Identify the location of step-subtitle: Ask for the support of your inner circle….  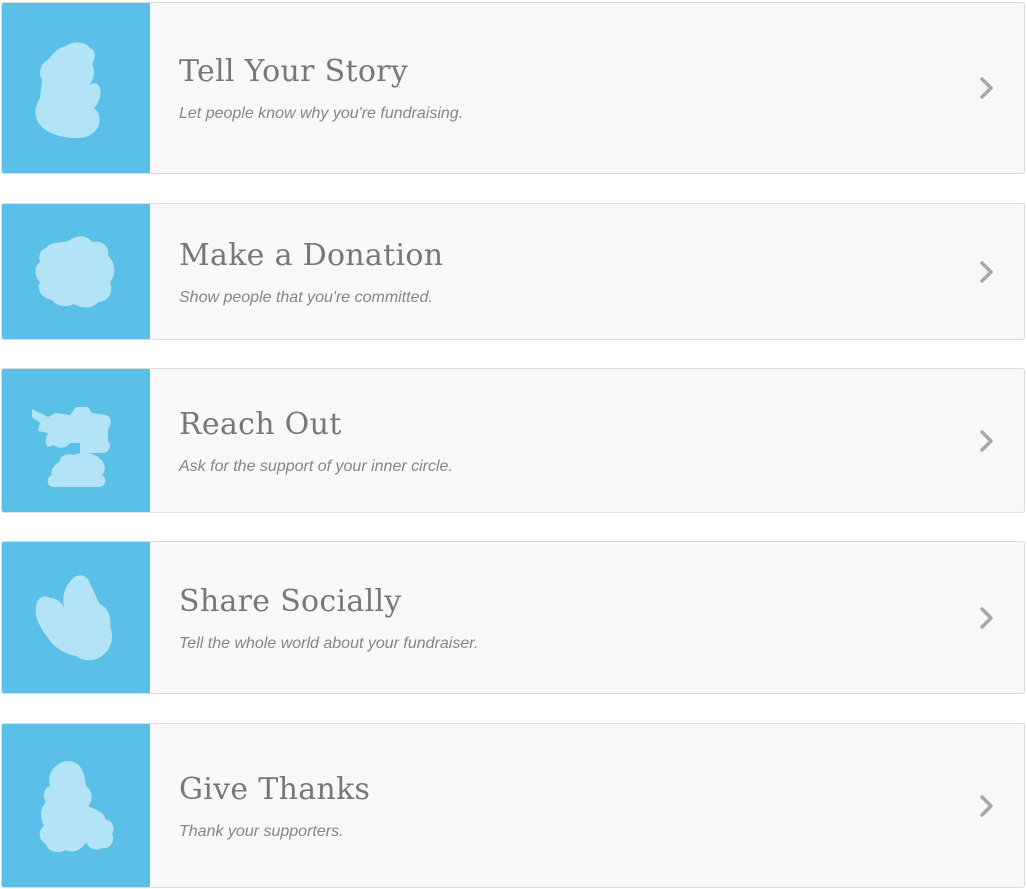
(316, 466).